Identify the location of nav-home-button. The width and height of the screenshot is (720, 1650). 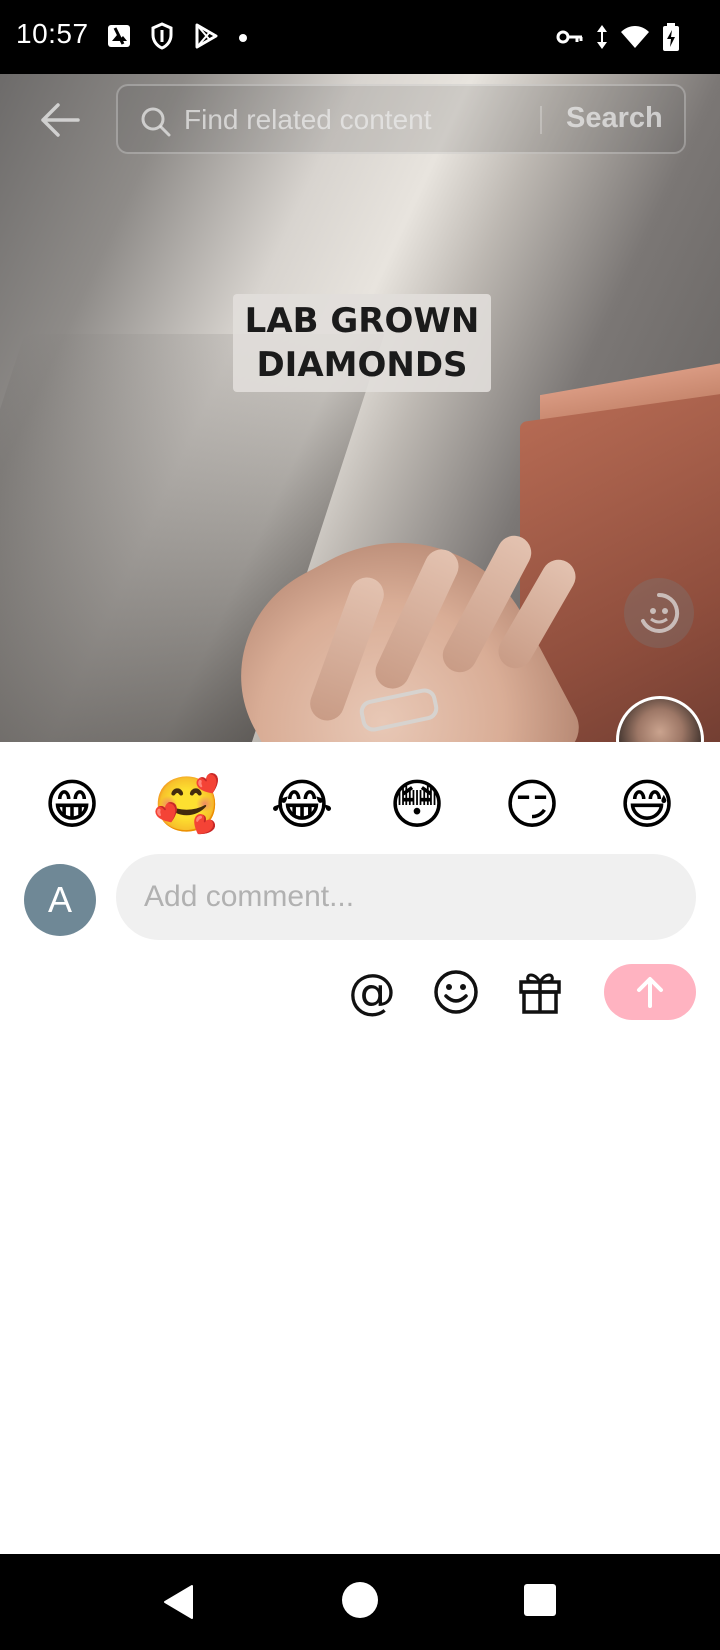
(360, 1600).